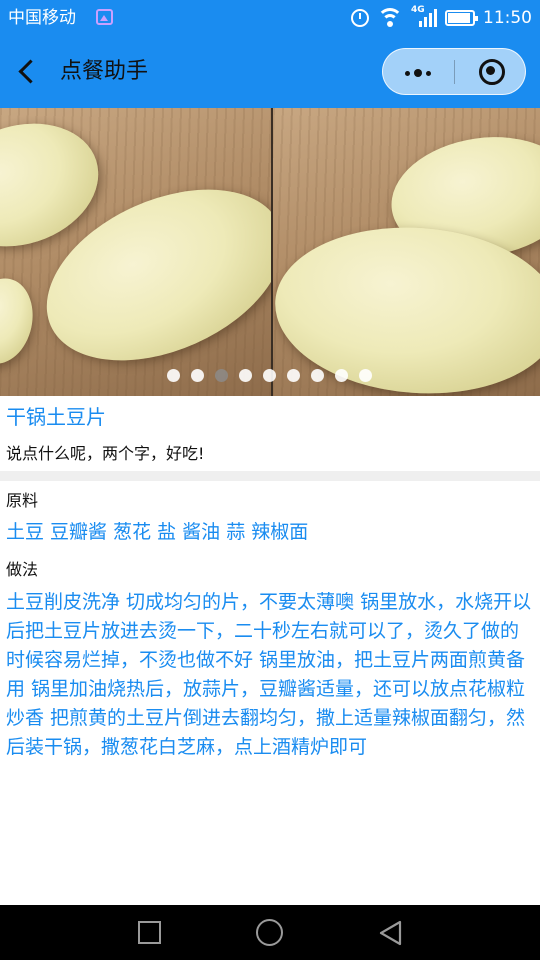 The image size is (540, 960). Describe the element at coordinates (270, 18) in the screenshot. I see `status-bar: 中国移动 4G 11:50` at that location.